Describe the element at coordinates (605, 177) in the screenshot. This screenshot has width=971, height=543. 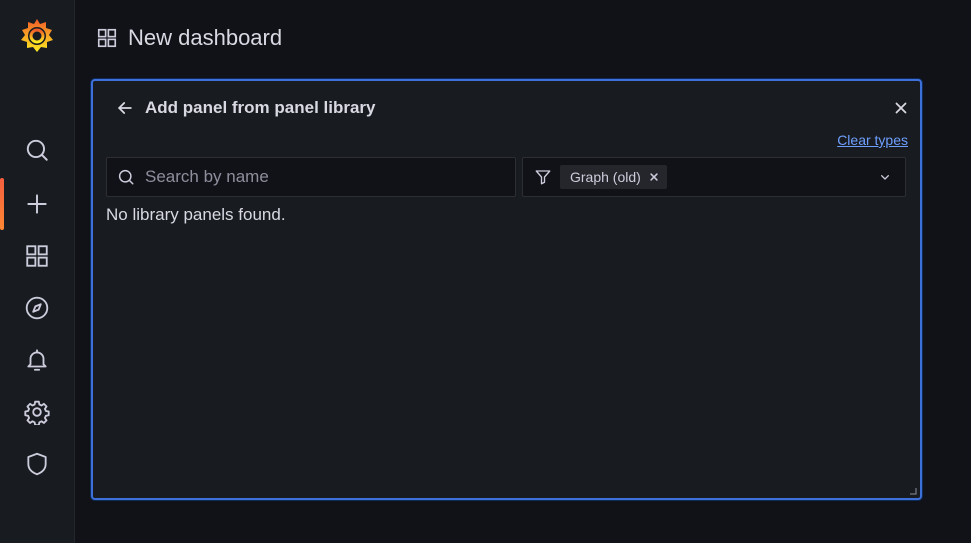
I see `filter-chip-label: Graph (old)` at that location.